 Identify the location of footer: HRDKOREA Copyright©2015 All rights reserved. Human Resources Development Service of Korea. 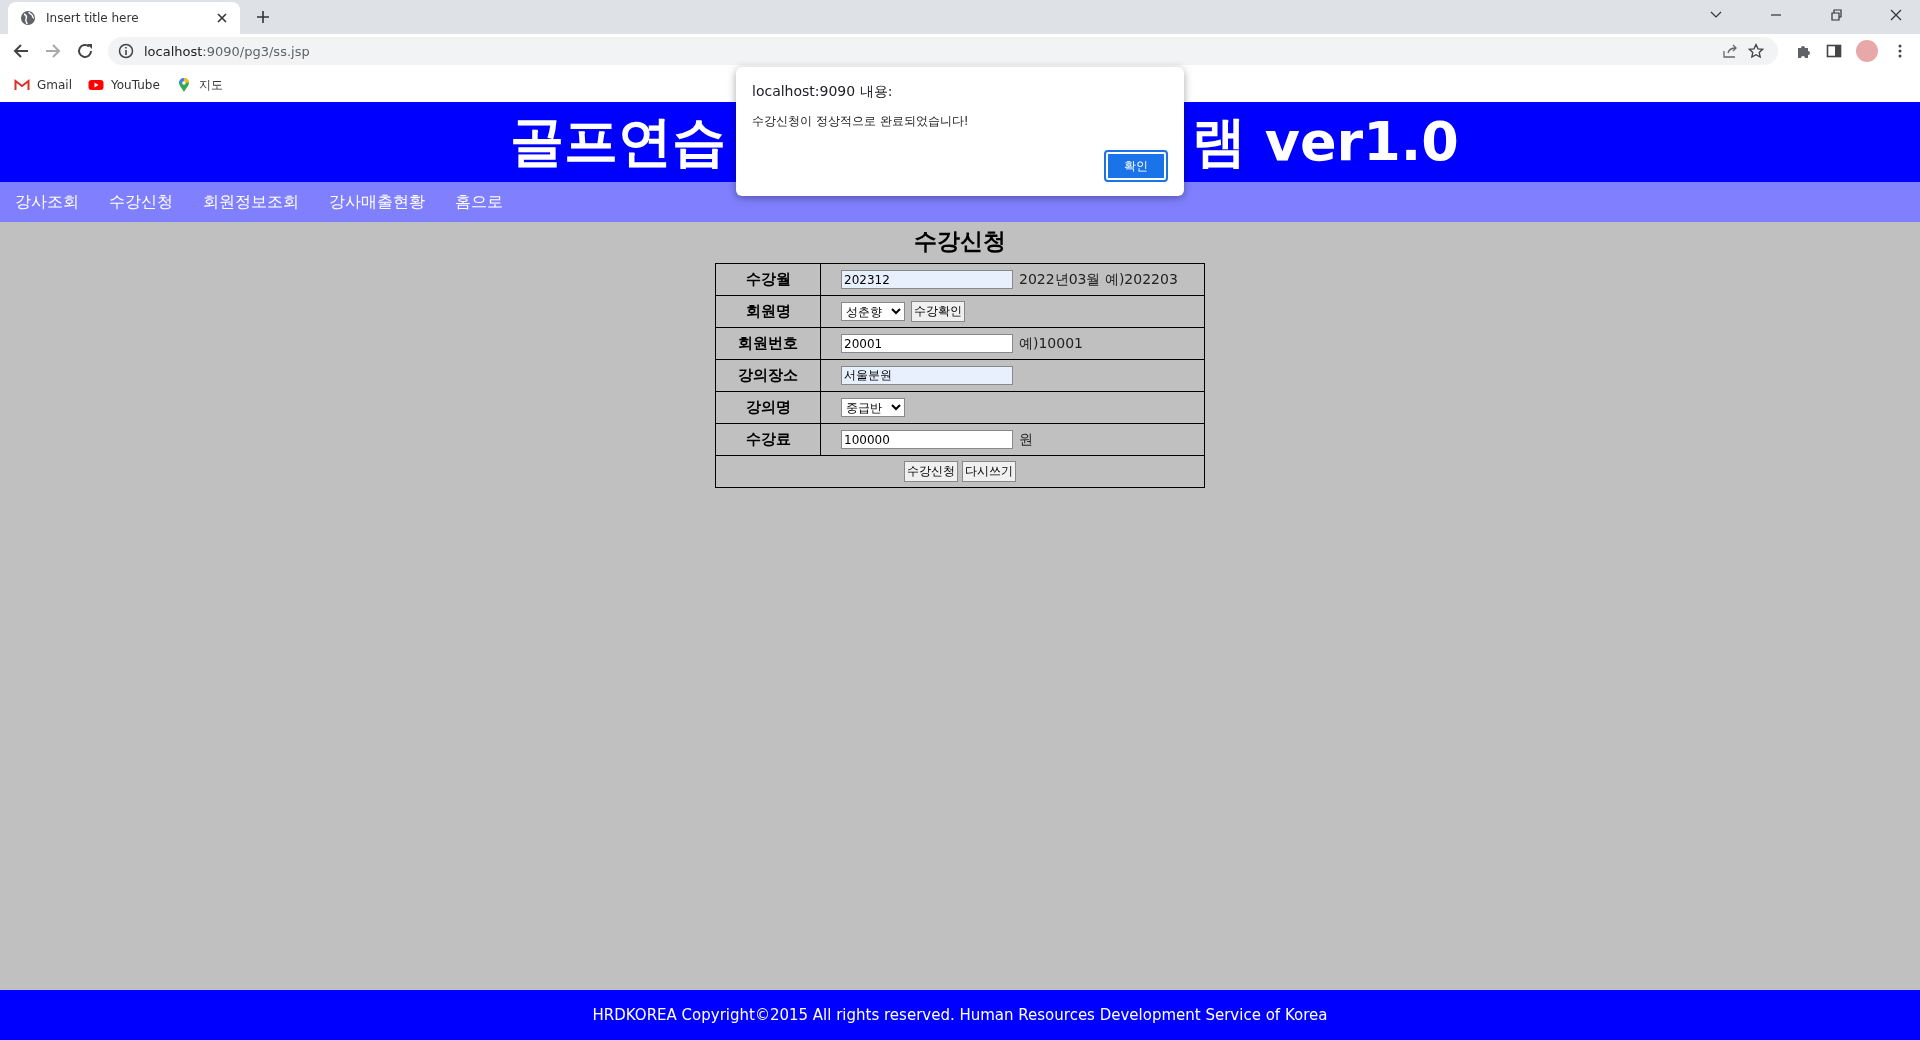
(960, 1015).